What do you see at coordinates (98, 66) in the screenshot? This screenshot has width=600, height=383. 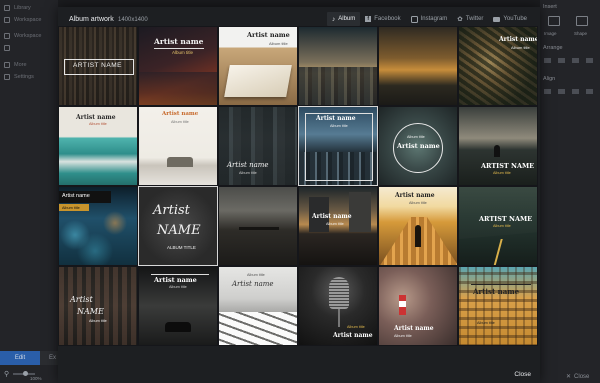 I see `template-thumbnail: ARTIST NAME` at bounding box center [98, 66].